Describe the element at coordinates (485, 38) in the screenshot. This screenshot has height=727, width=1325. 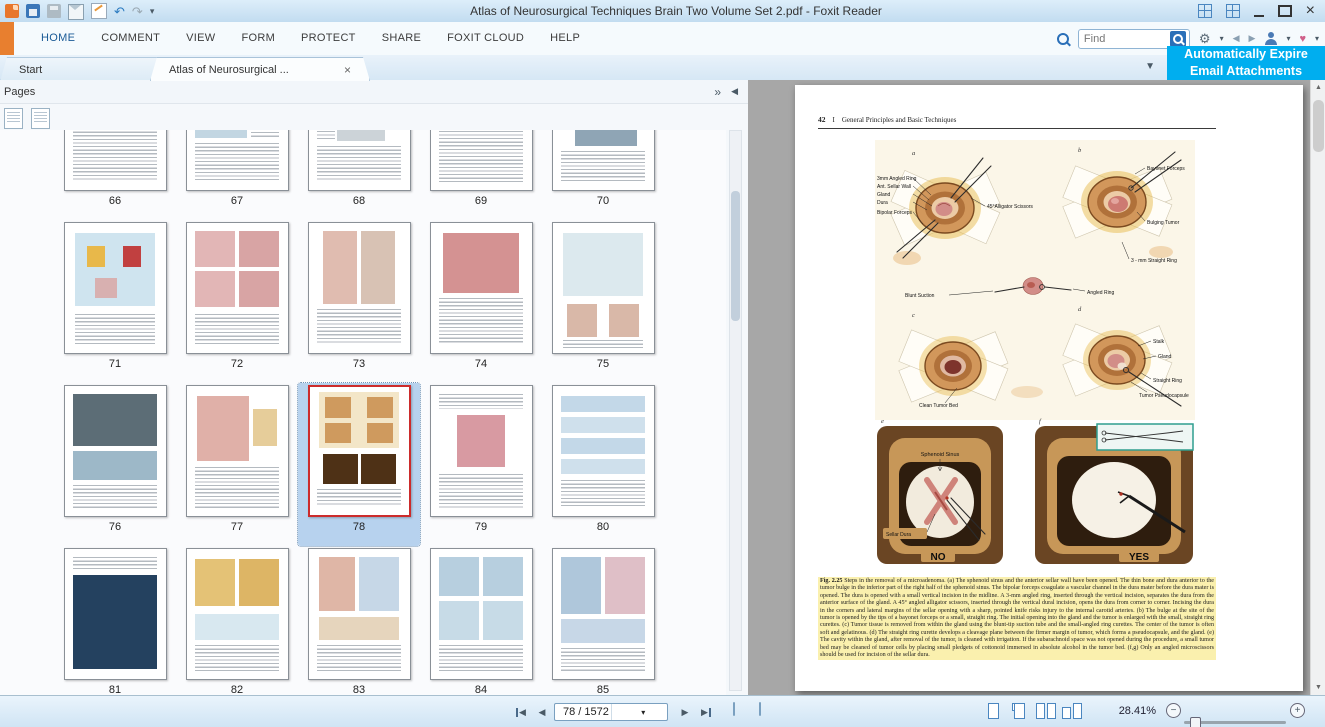
I see `tab-foxit-cloud: FOXIT CLOUD` at that location.